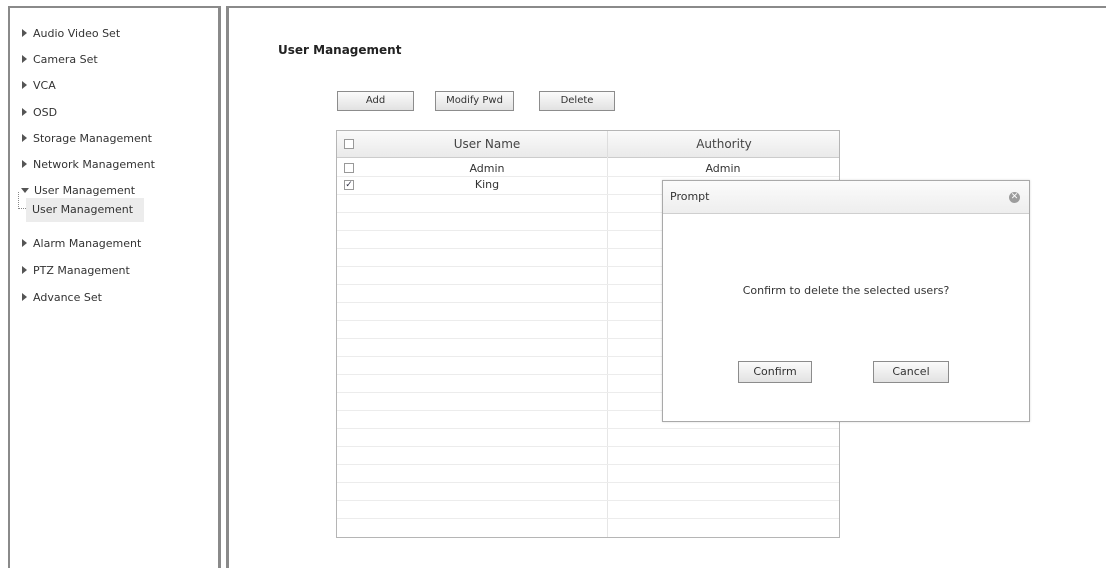 The width and height of the screenshot is (1106, 568). I want to click on nav-item-audio-video-set: Audio Video Set, so click(71, 34).